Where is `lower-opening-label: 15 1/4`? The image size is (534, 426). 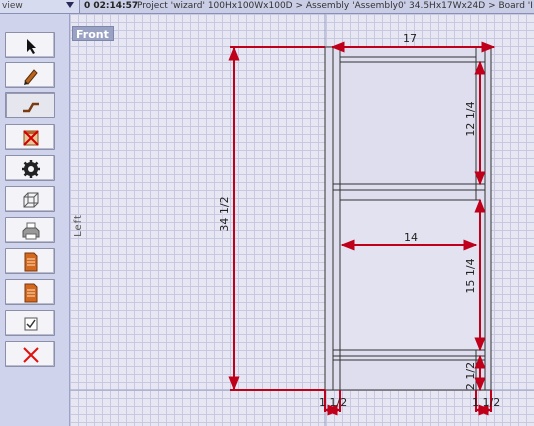
lower-opening-label: 15 1/4 is located at coordinates (470, 275).